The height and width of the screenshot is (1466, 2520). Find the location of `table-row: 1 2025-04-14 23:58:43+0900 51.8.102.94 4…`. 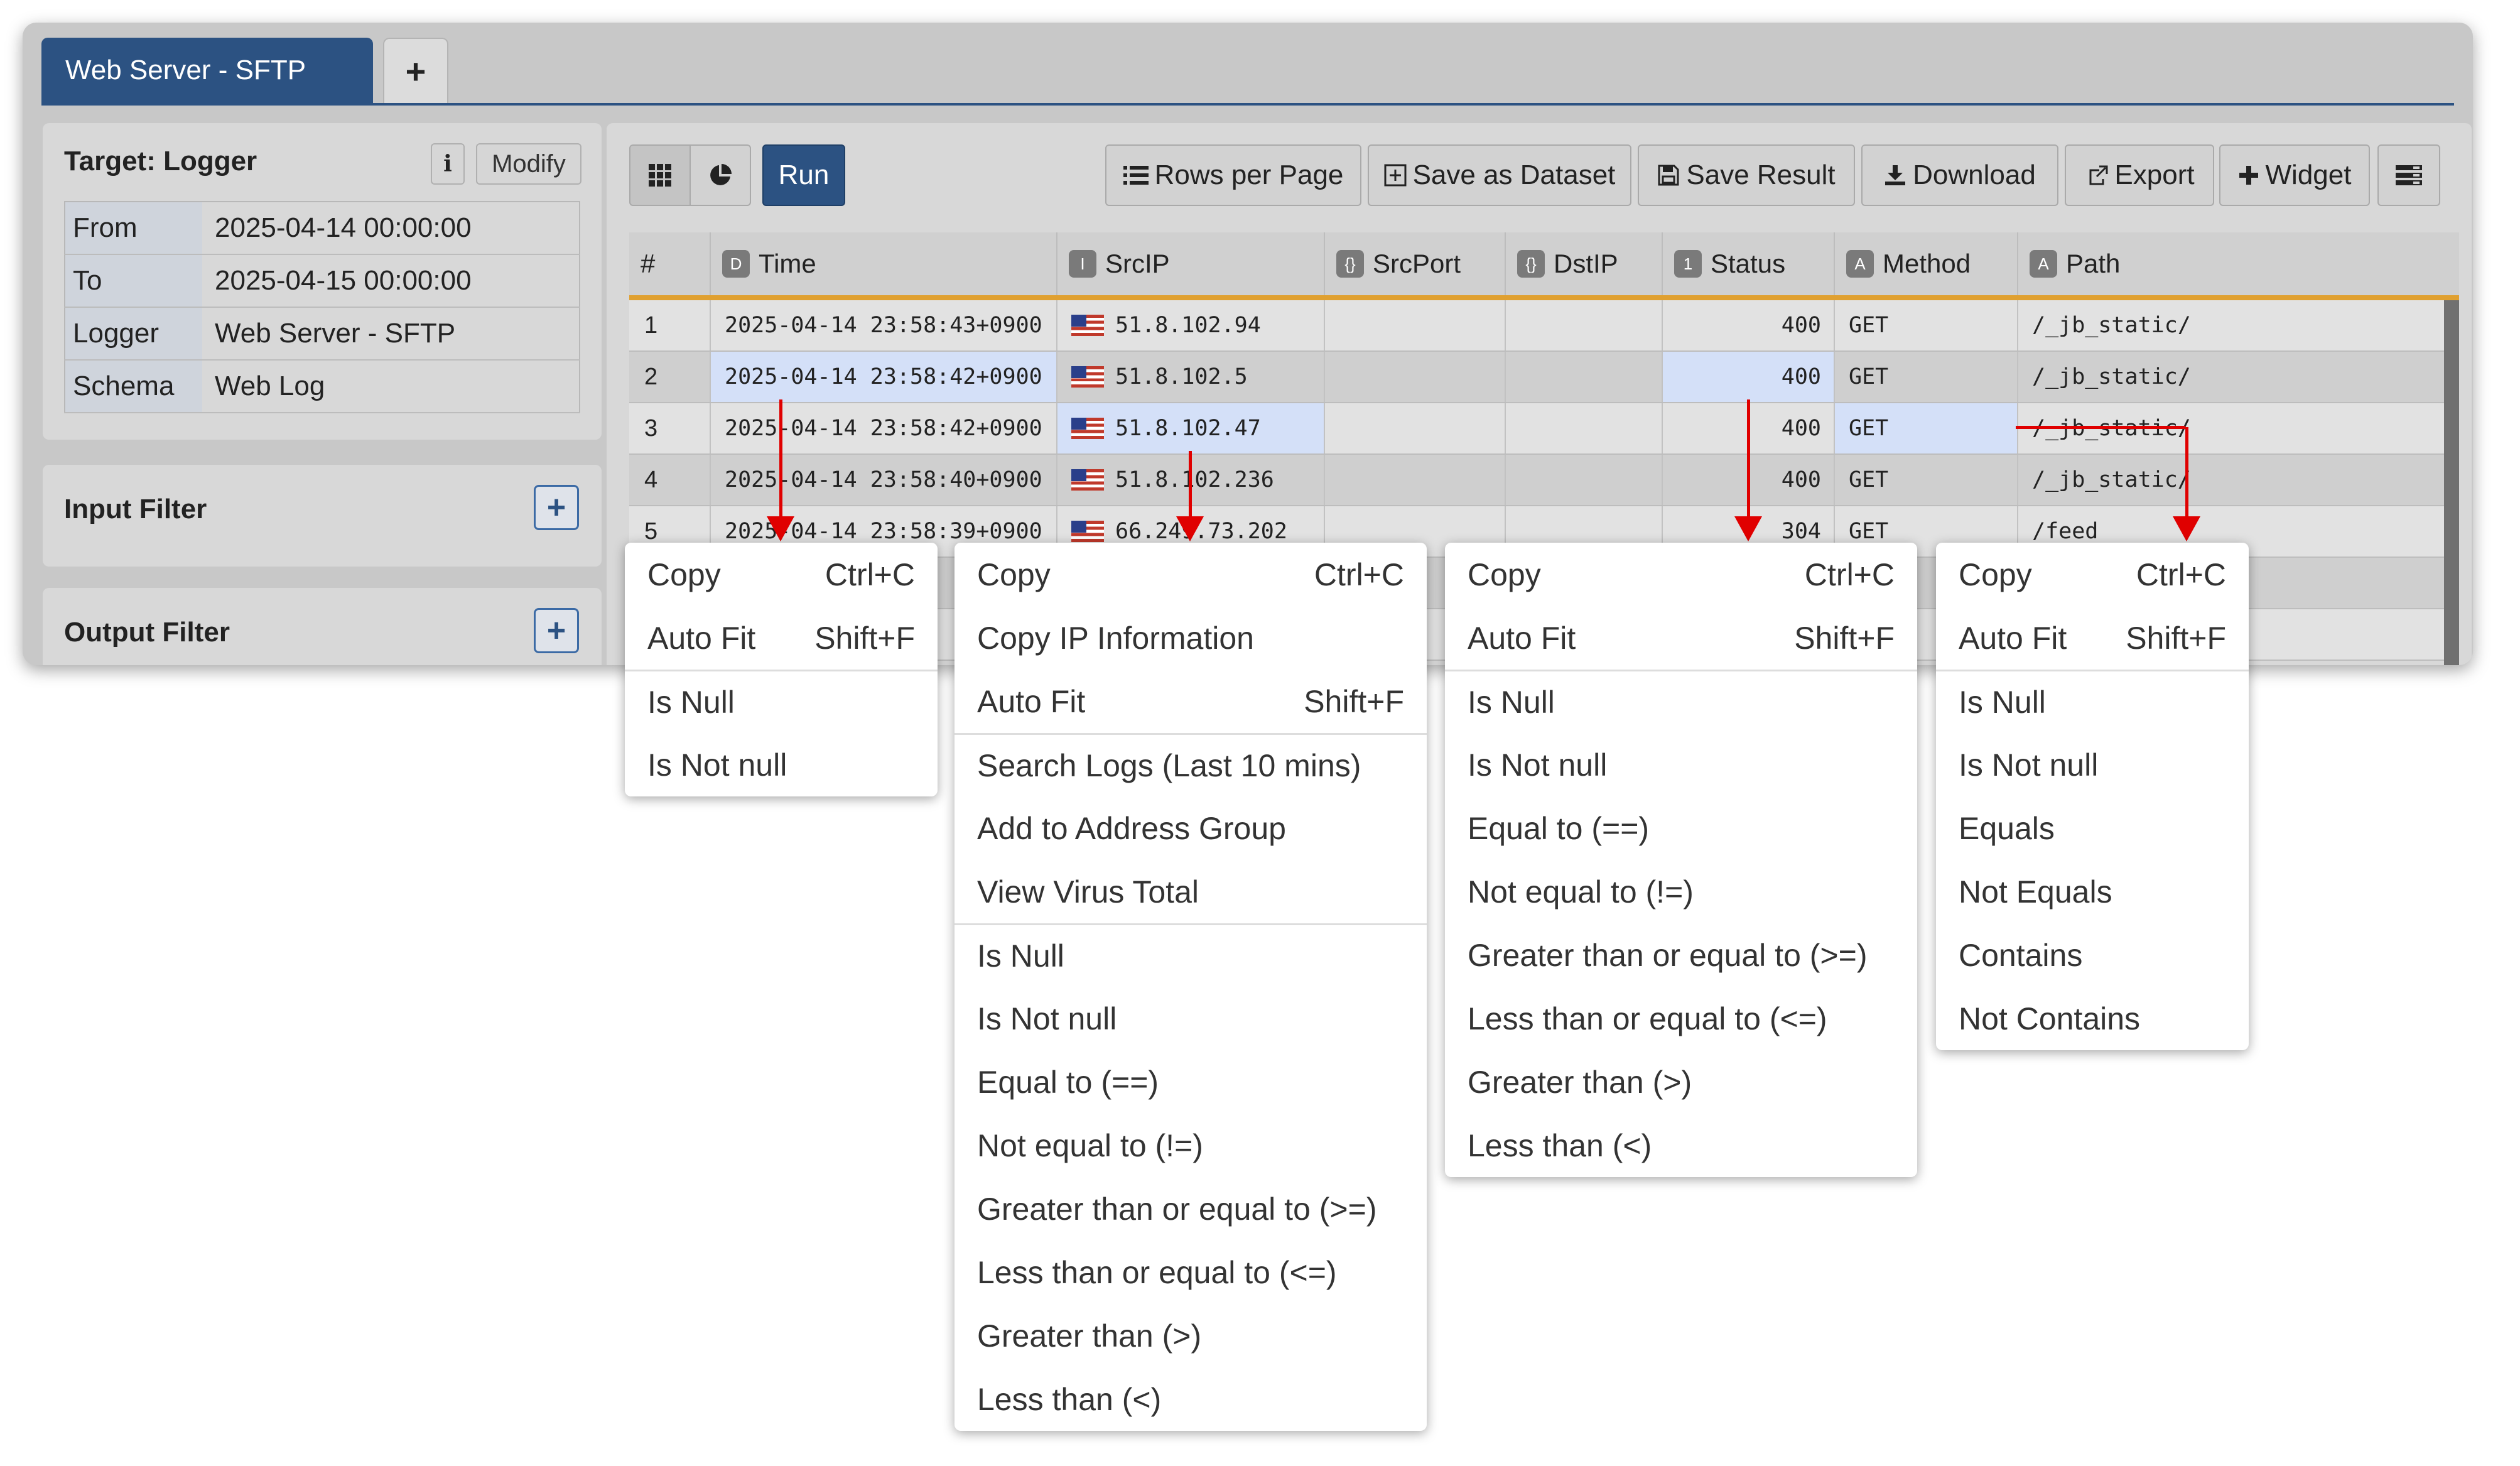

table-row: 1 2025-04-14 23:58:43+0900 51.8.102.94 4… is located at coordinates (1536, 326).